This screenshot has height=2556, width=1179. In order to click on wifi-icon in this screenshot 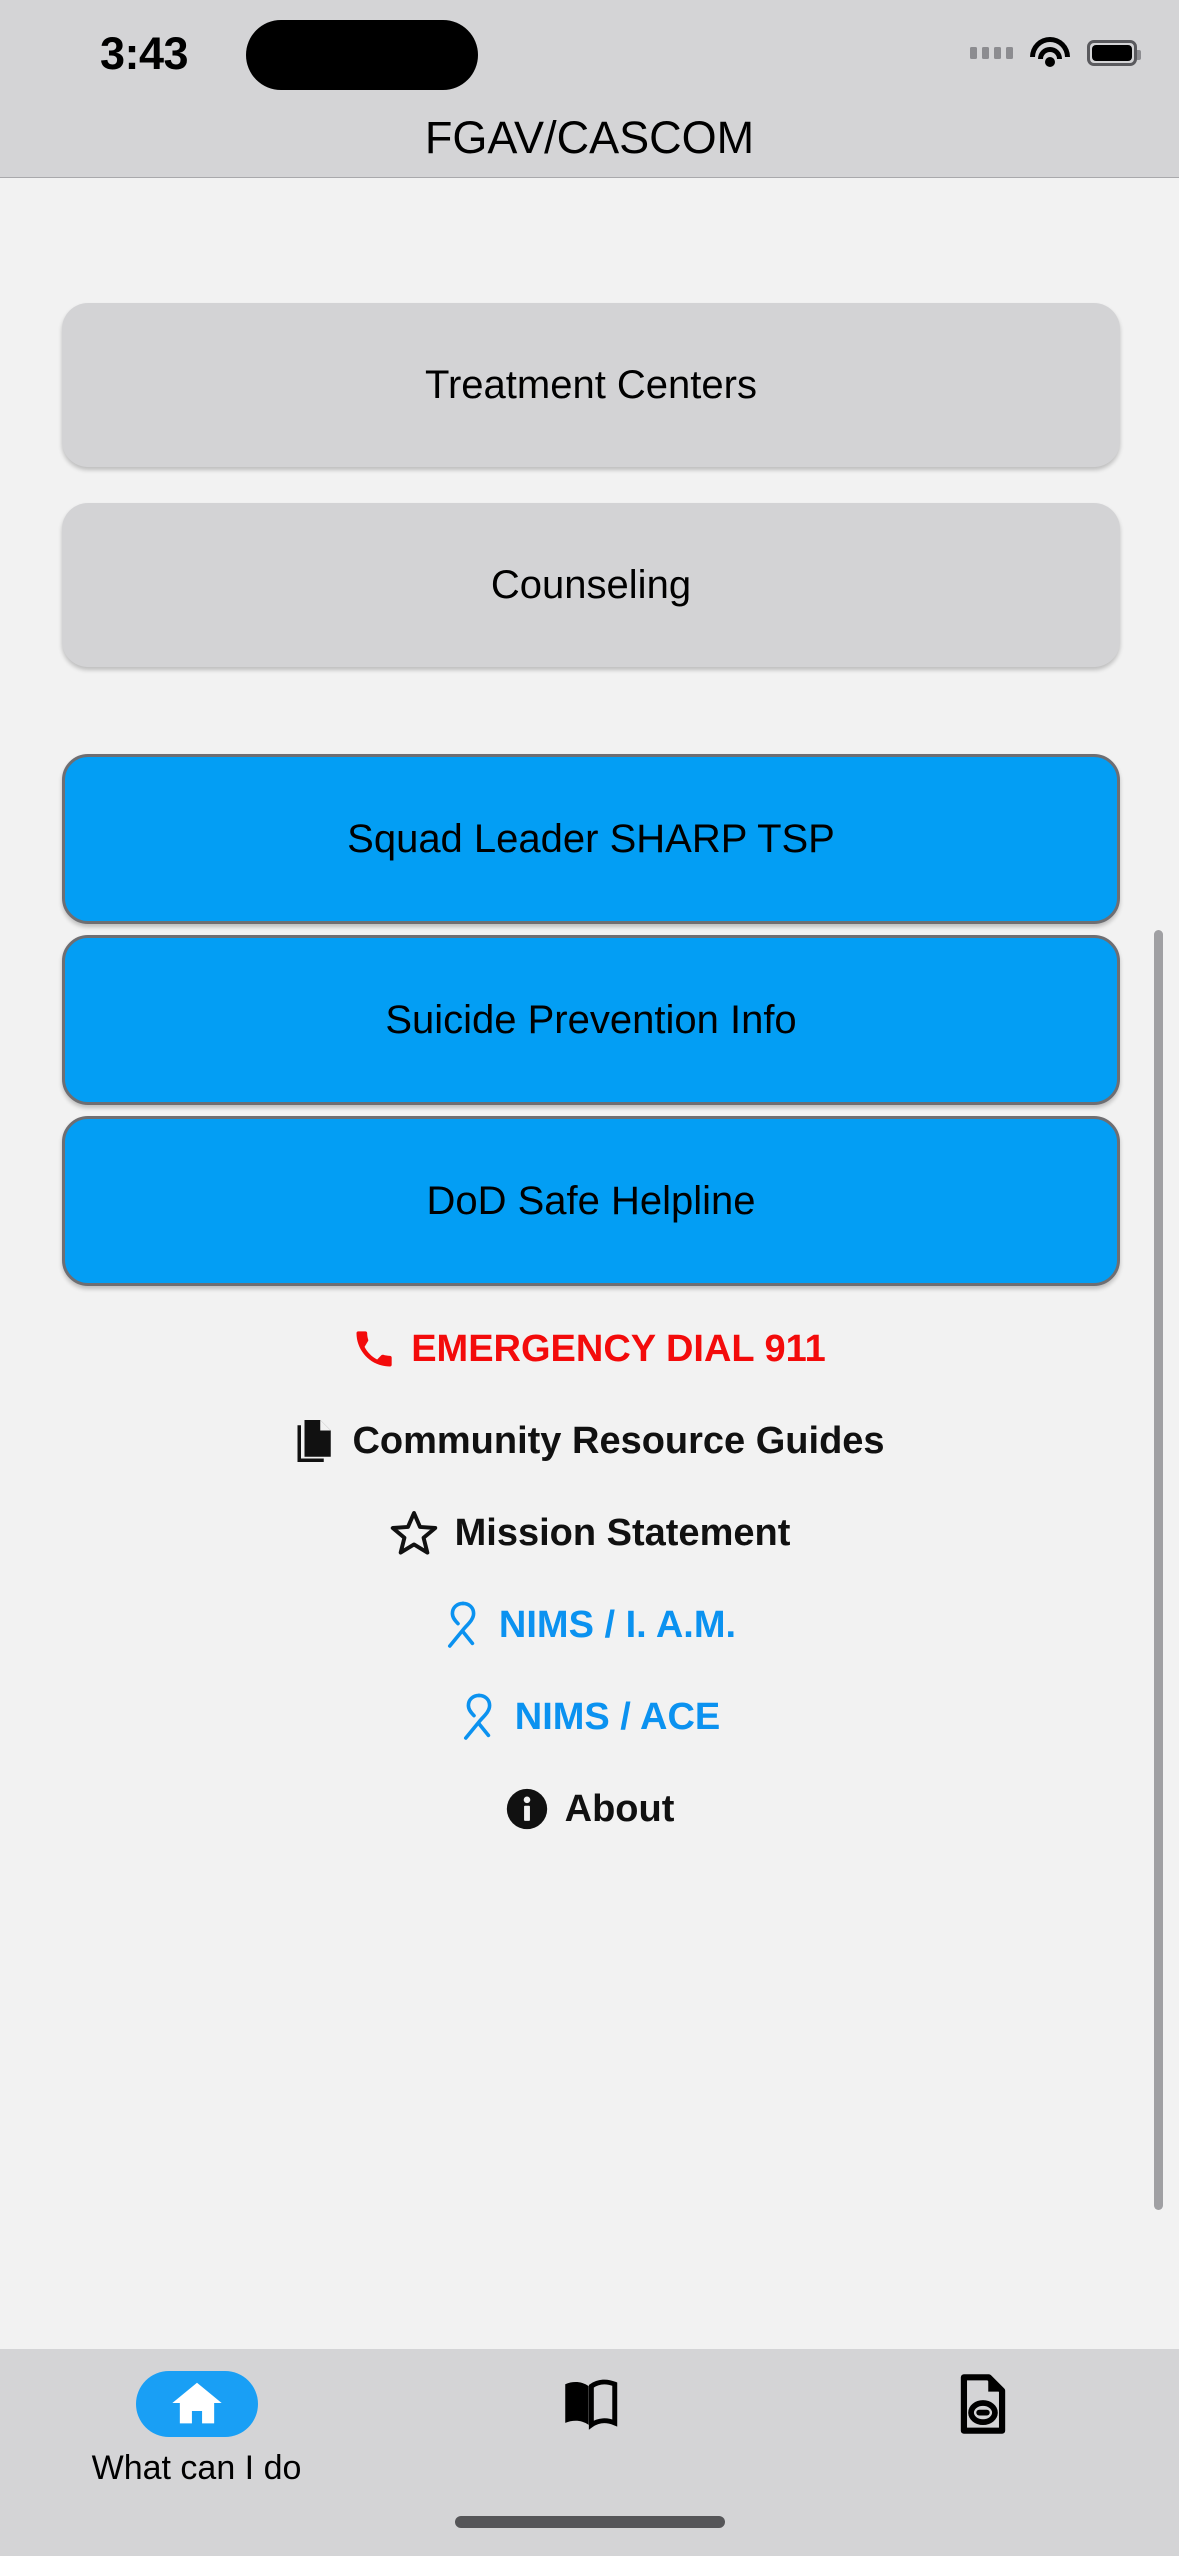, I will do `click(1050, 53)`.